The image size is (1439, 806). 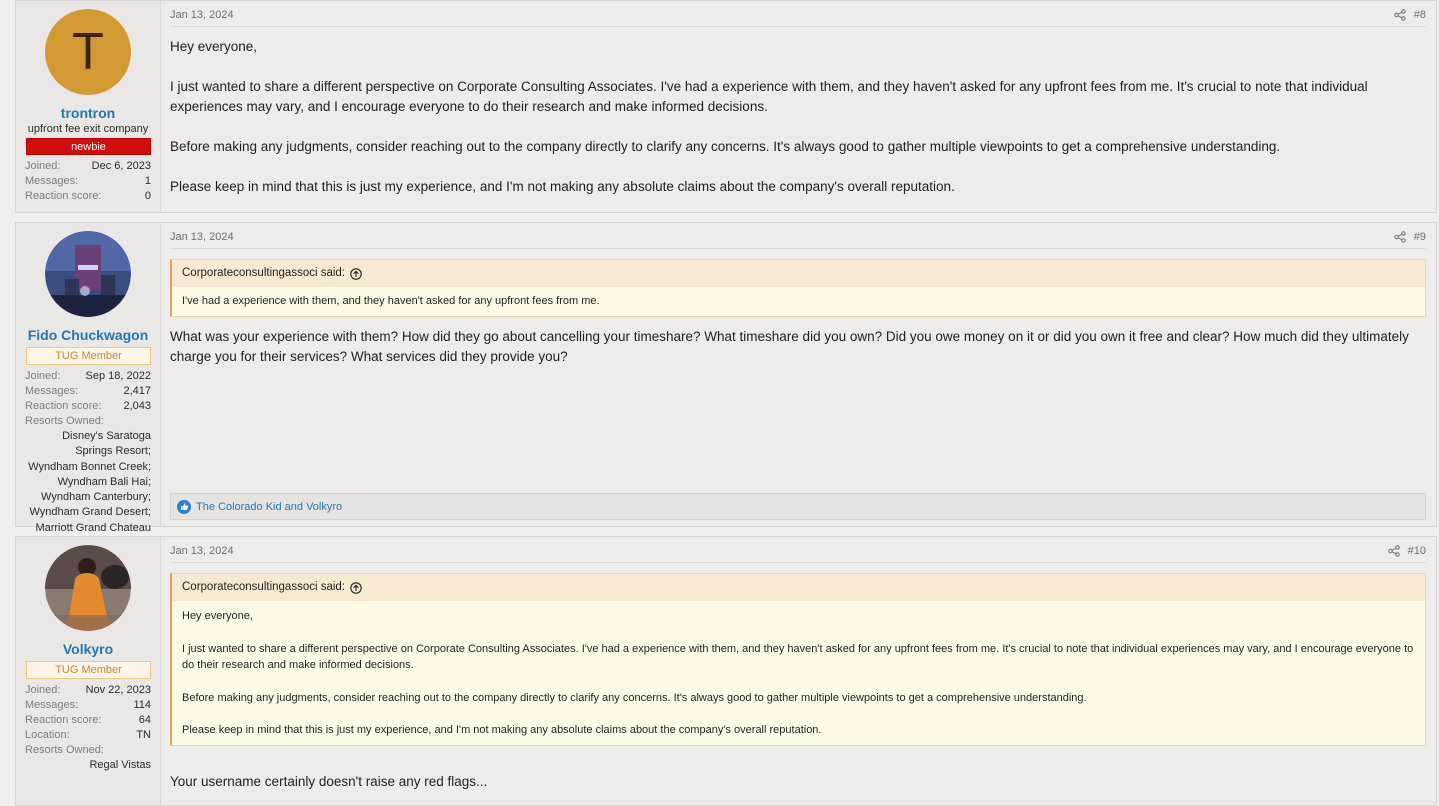 What do you see at coordinates (88, 758) in the screenshot?
I see `stat-resorts-owned: Resorts Owned: Regal Vistas` at bounding box center [88, 758].